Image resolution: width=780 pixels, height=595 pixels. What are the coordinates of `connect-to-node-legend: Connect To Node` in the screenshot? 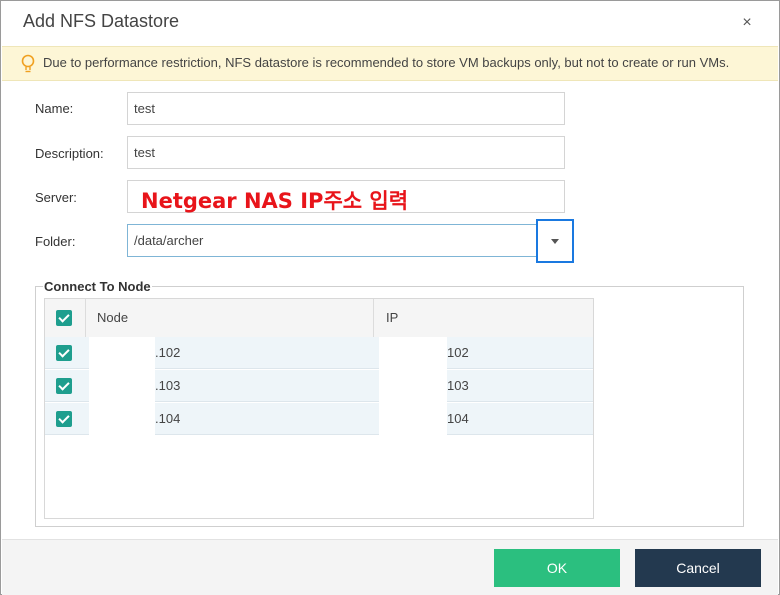 It's located at (97, 286).